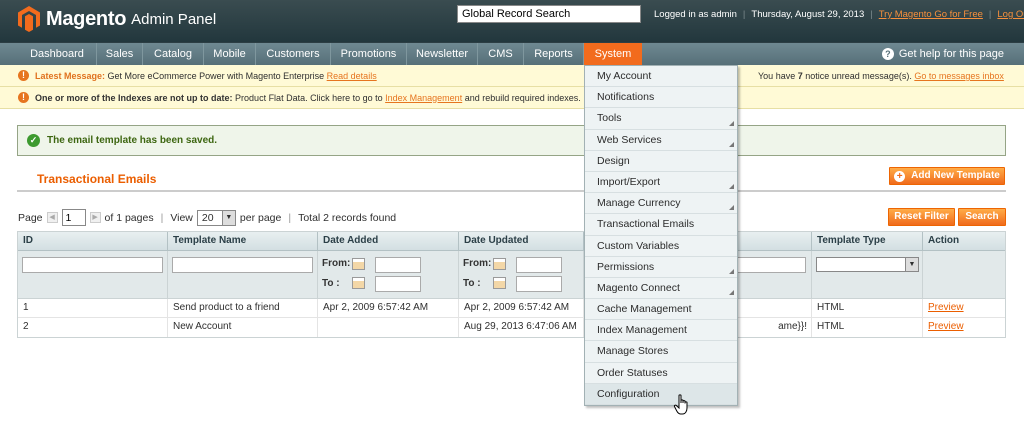 This screenshot has height=434, width=1024. Describe the element at coordinates (661, 204) in the screenshot. I see `system-menu-item: Manage Currency` at that location.